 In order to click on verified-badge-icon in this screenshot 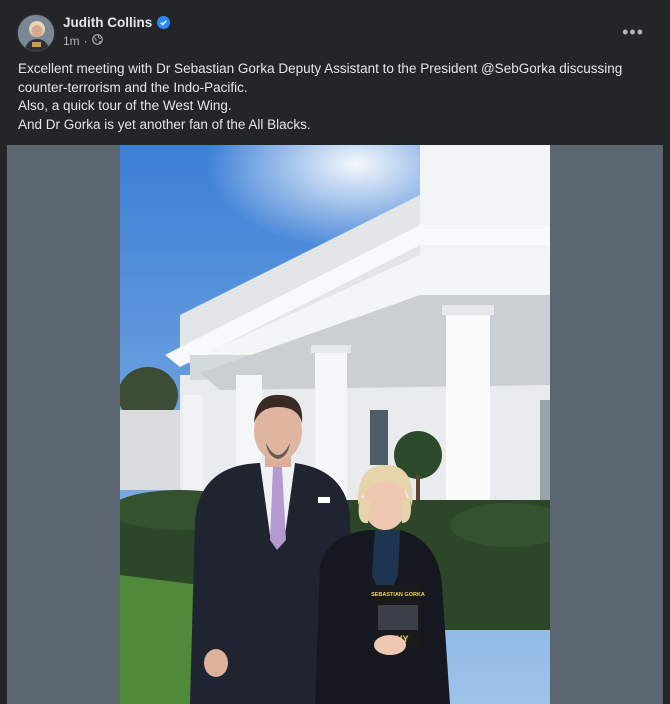, I will do `click(164, 22)`.